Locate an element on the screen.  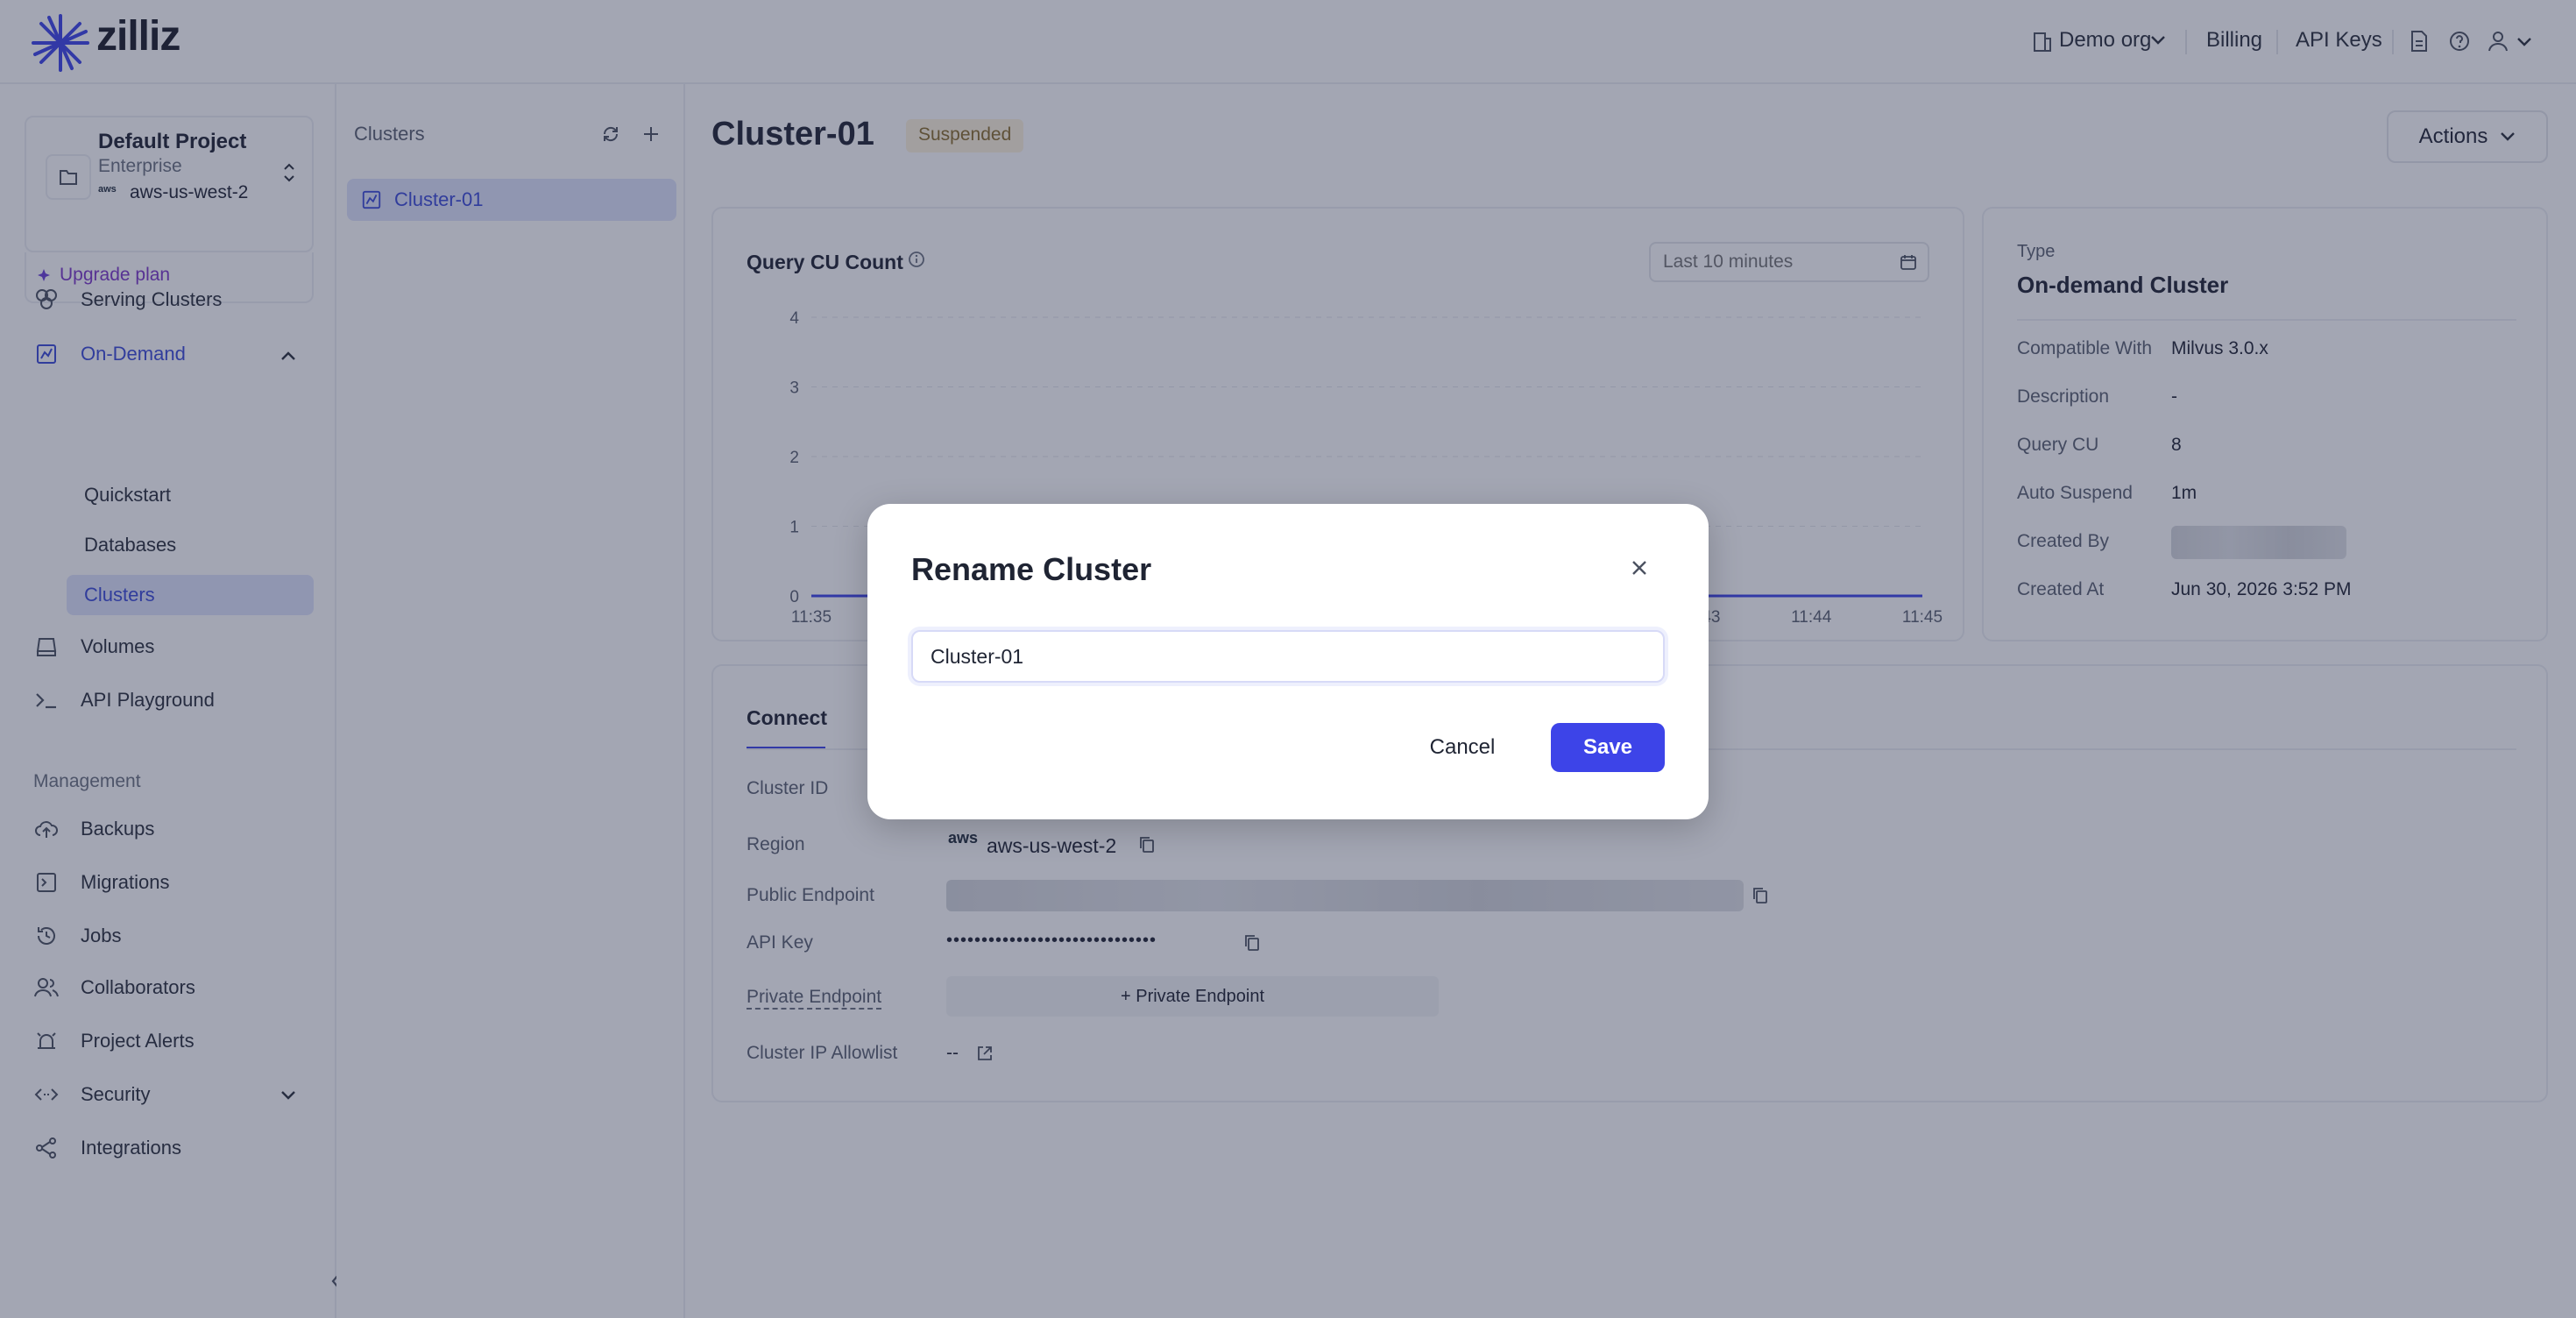
rename-cluster-dialog: Rename Cluster Cancel Save is located at coordinates (1288, 661).